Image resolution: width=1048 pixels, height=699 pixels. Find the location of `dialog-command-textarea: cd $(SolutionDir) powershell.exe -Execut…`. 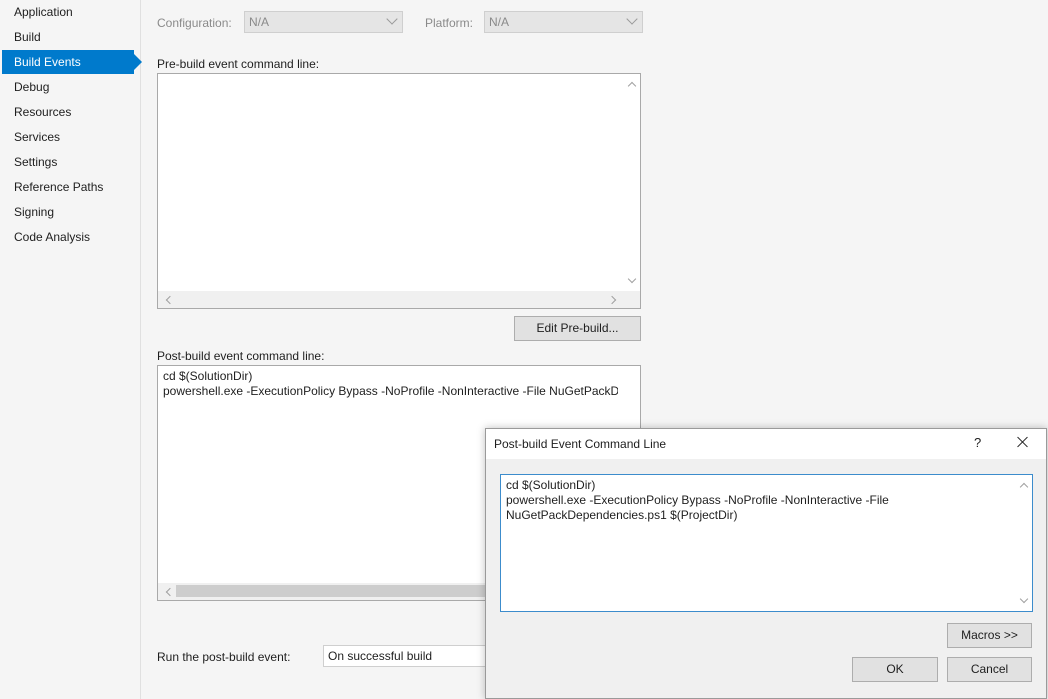

dialog-command-textarea: cd $(SolutionDir) powershell.exe -Execut… is located at coordinates (766, 543).